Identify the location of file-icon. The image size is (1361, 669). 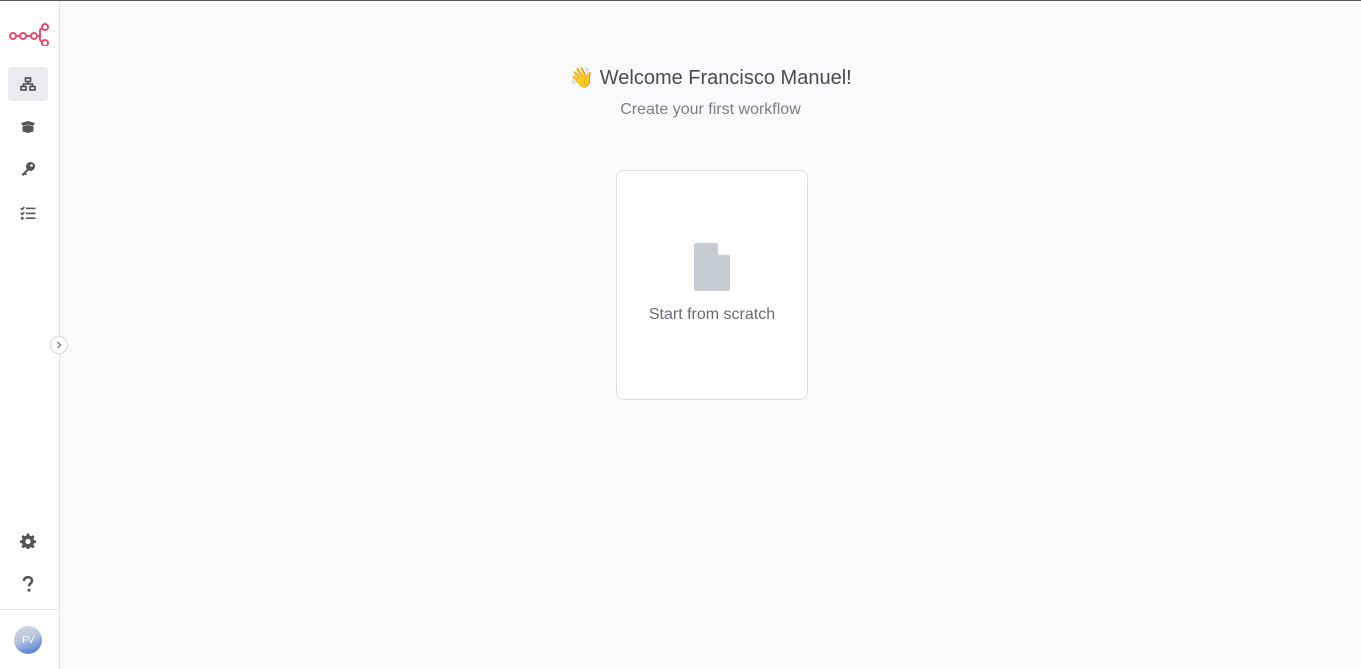
(712, 267).